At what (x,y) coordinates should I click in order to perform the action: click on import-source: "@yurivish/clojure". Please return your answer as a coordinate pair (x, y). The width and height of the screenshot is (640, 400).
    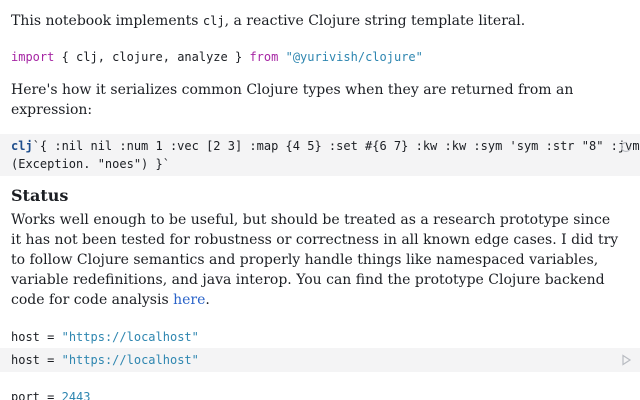
    Looking at the image, I should click on (354, 57).